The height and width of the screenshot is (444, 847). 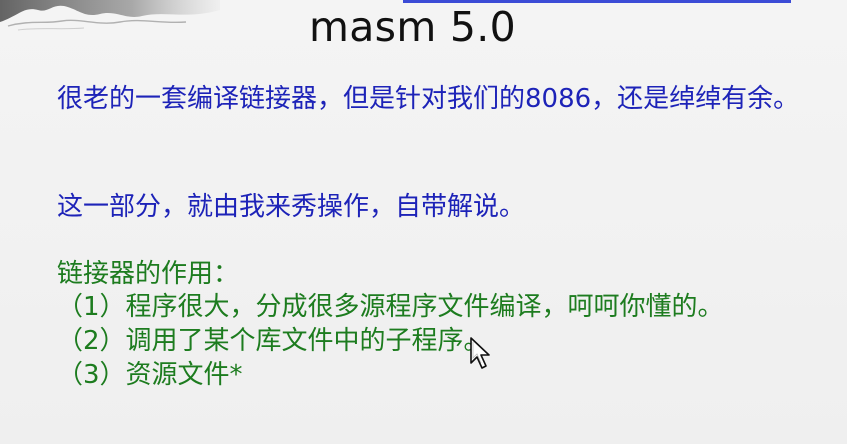 What do you see at coordinates (273, 341) in the screenshot?
I see `list-item: （2）调用了某个库文件中的子程序。` at bounding box center [273, 341].